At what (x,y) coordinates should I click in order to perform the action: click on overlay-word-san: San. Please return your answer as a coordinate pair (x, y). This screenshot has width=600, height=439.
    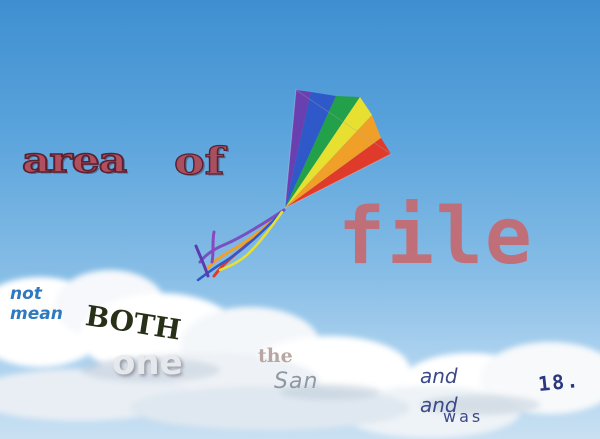
    Looking at the image, I should click on (296, 381).